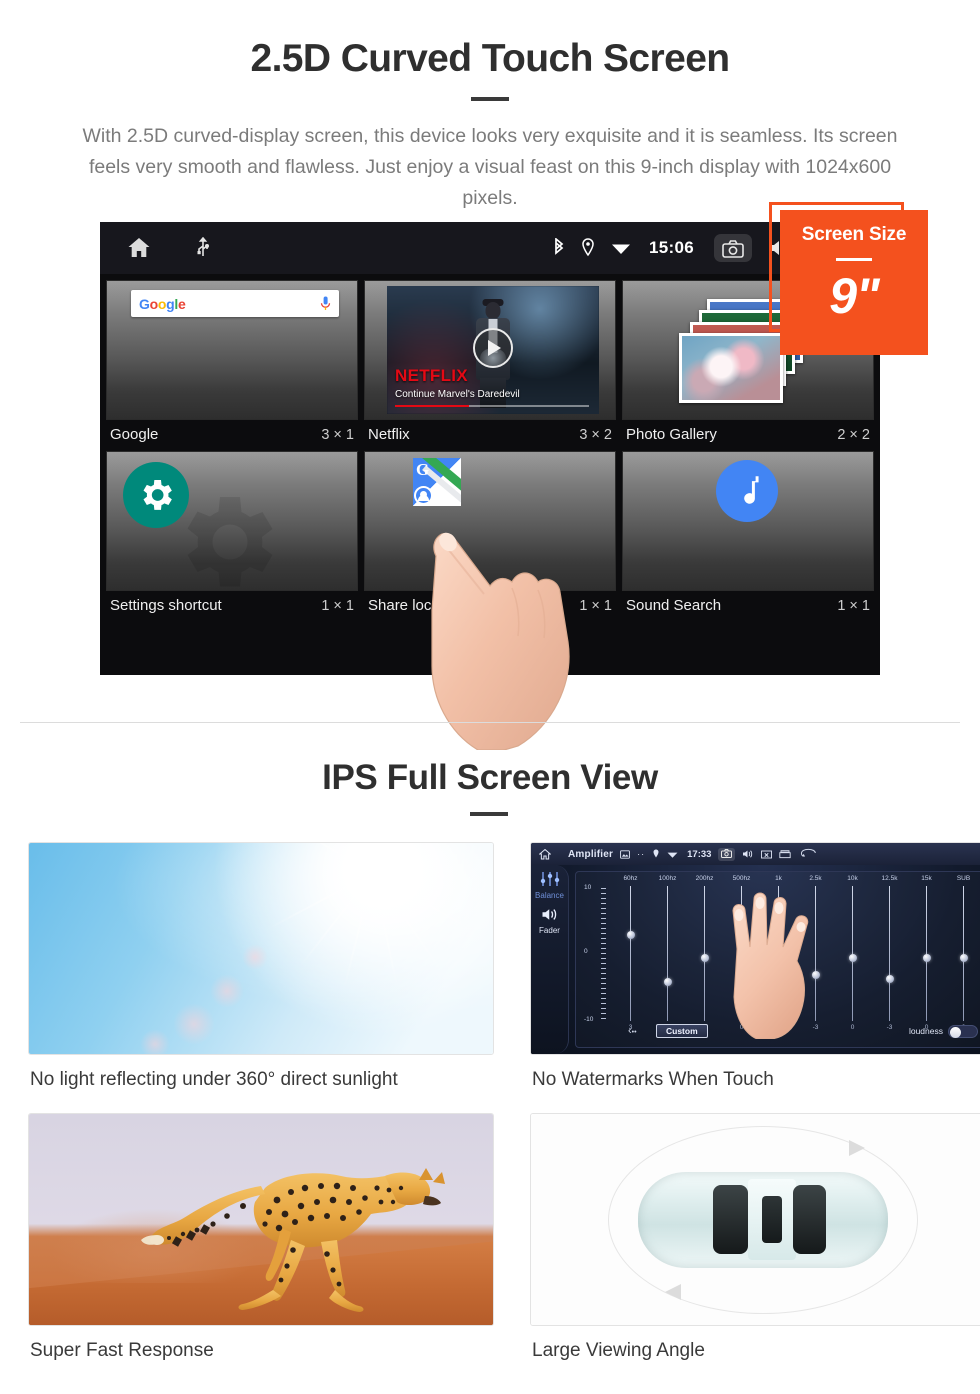 The height and width of the screenshot is (1394, 980). What do you see at coordinates (490, 58) in the screenshot?
I see `page-title: 2.5D Curved Touch Screen` at bounding box center [490, 58].